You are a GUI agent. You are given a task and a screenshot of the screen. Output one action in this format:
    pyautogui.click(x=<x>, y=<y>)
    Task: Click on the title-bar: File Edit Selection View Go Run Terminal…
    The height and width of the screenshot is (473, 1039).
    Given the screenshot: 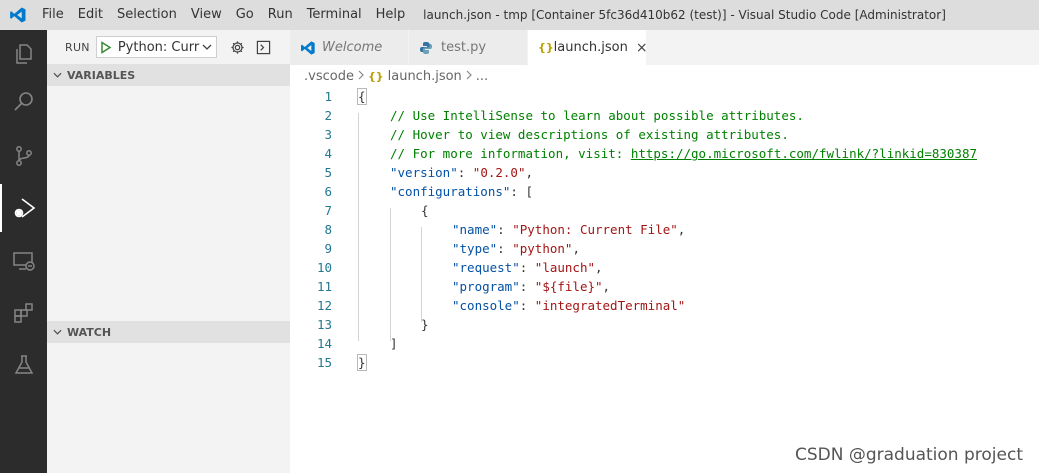 What is the action you would take?
    pyautogui.click(x=519, y=15)
    